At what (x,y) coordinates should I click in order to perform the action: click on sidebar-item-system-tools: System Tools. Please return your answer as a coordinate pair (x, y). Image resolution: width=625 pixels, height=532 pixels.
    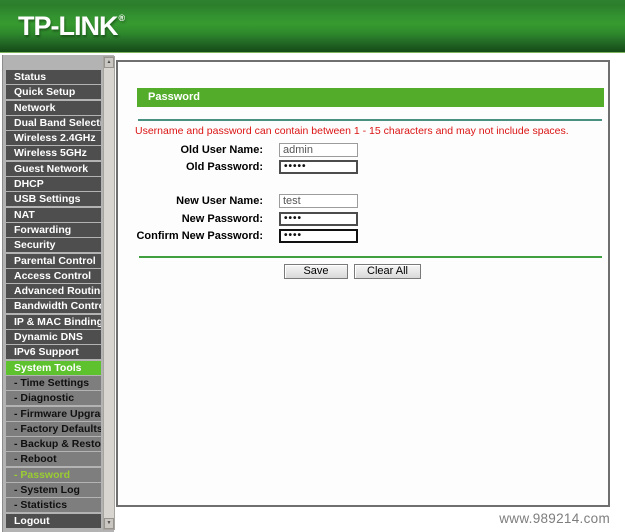
    Looking at the image, I should click on (53, 367).